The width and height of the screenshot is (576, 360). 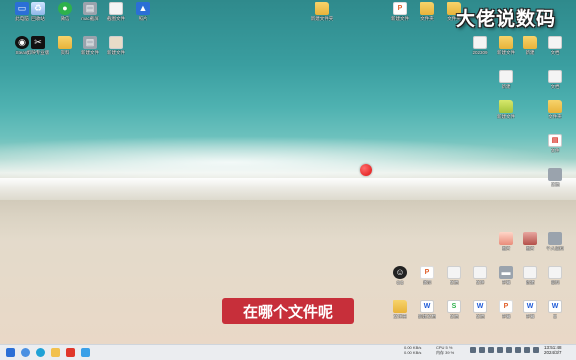 I want to click on clock: 13:51:48 2024/3/7, so click(x=553, y=350).